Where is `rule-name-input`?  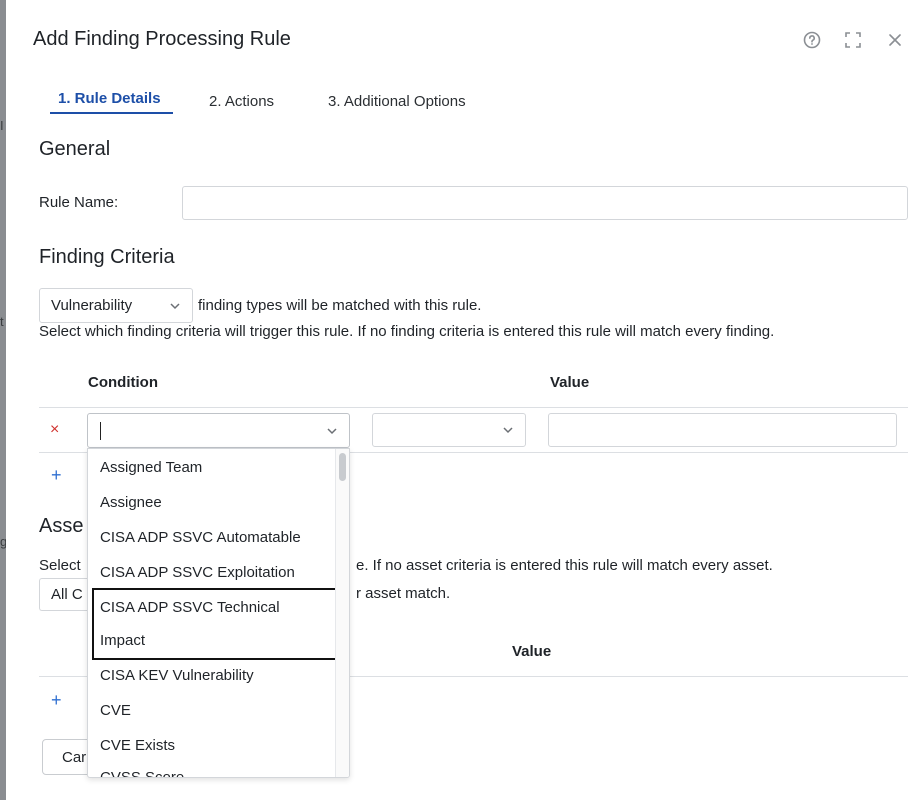
rule-name-input is located at coordinates (545, 203).